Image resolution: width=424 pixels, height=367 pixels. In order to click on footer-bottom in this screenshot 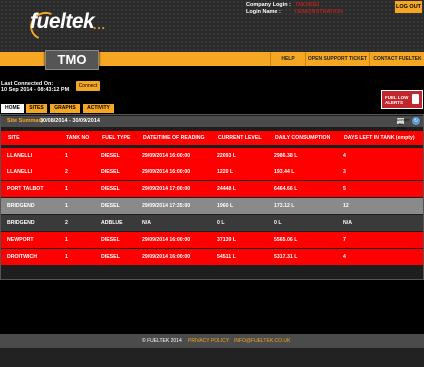, I will do `click(212, 357)`.